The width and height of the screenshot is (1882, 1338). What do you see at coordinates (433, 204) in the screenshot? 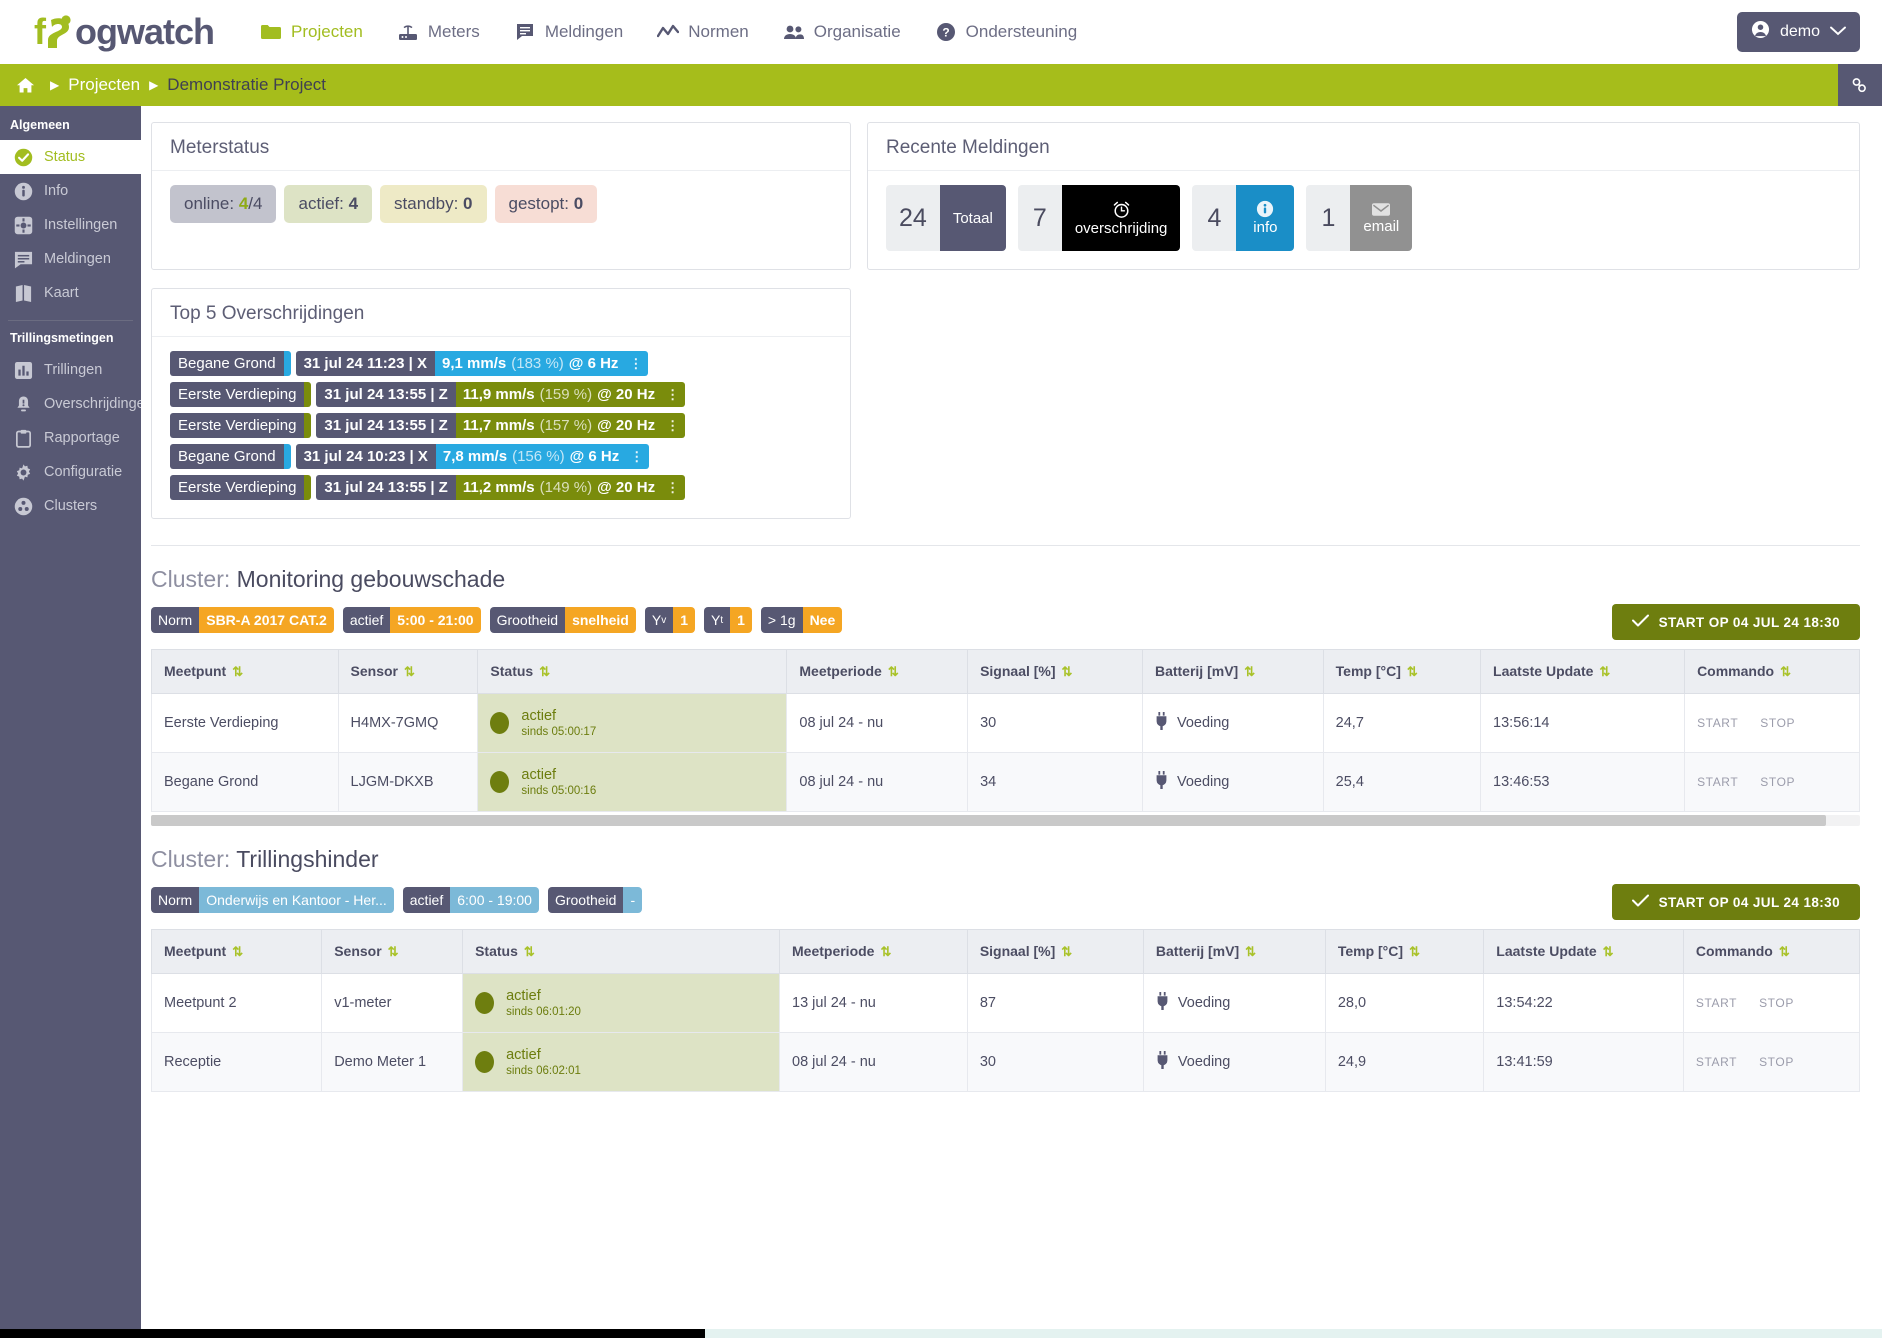
I see `meterstatus-pill-standby: standby: 0` at bounding box center [433, 204].